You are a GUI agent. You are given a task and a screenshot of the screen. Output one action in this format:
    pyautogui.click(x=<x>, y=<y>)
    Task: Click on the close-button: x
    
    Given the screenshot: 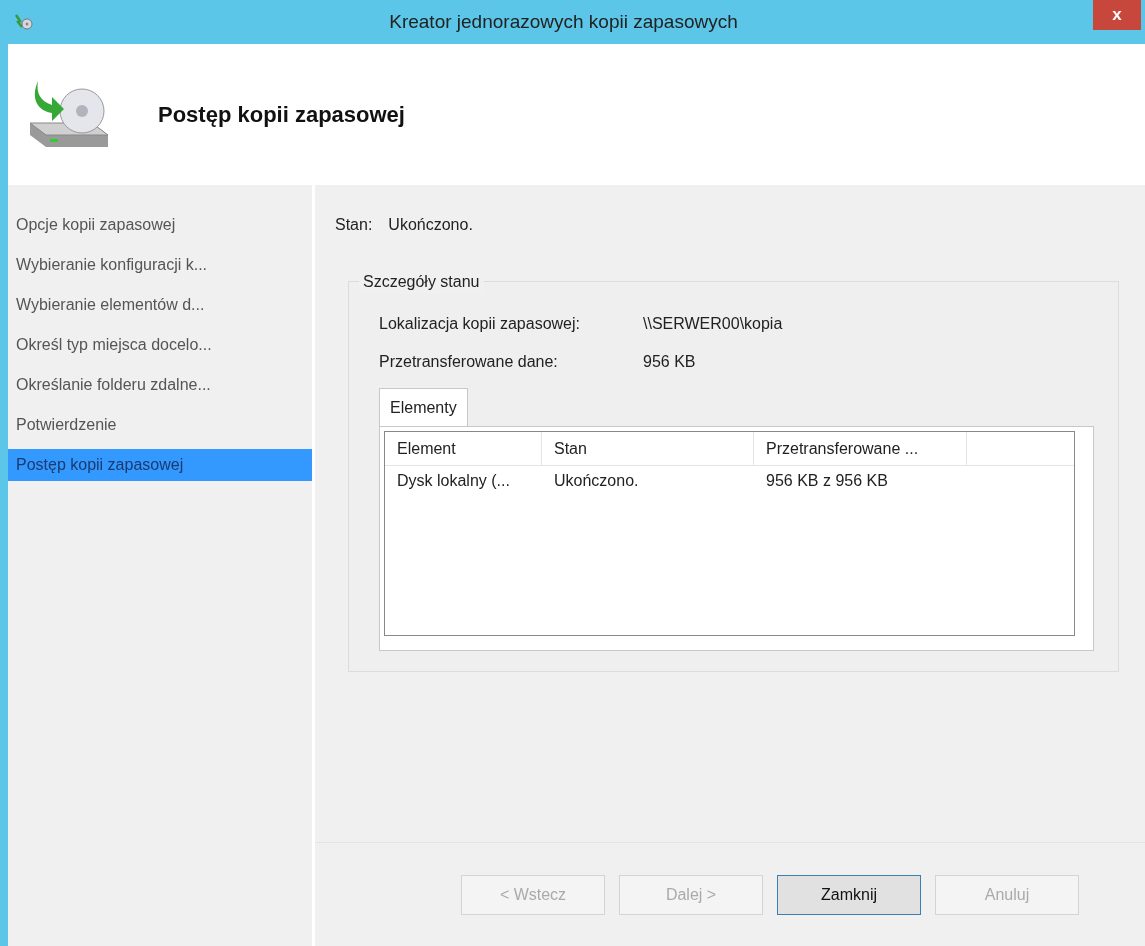 What is the action you would take?
    pyautogui.click(x=1117, y=15)
    